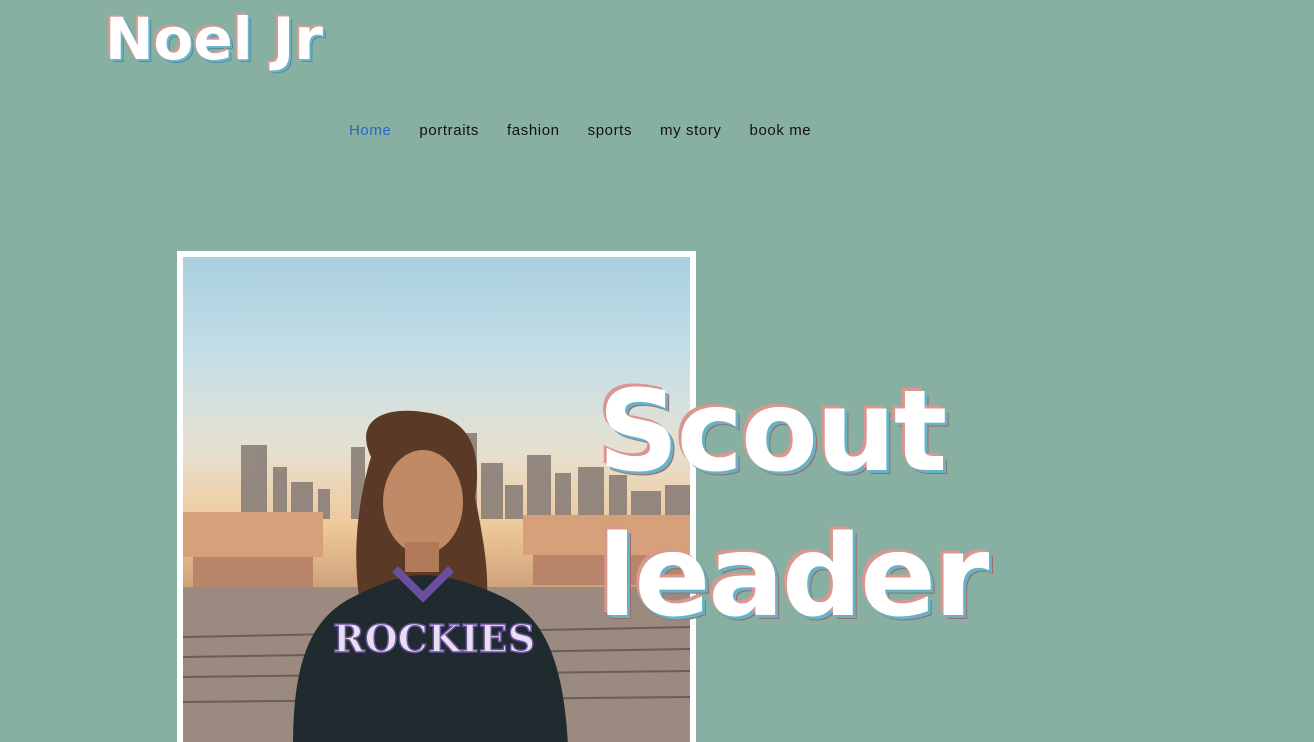 This screenshot has width=1314, height=742. I want to click on hero-headline-line-1: Scout, so click(772, 432).